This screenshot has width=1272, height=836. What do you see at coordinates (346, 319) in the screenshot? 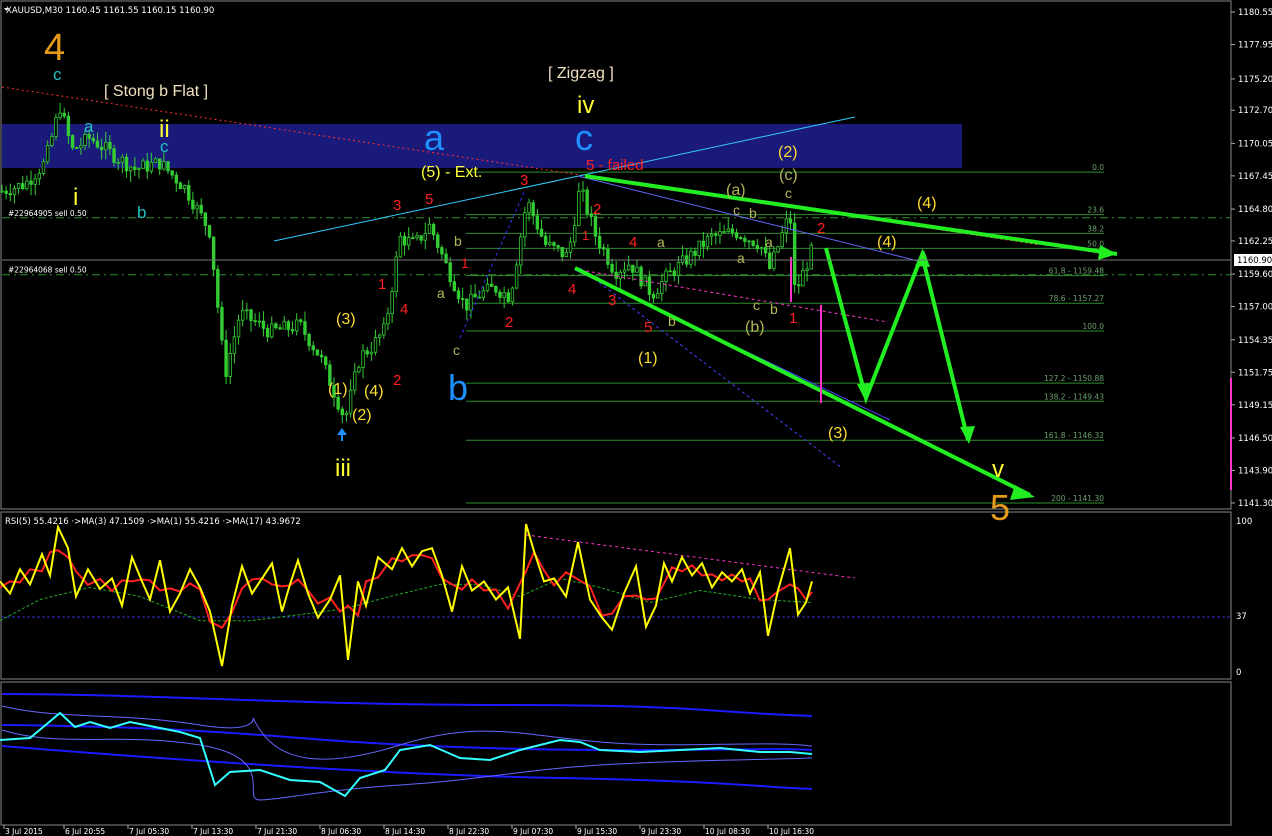
I see `wave-p3-left: (3)` at bounding box center [346, 319].